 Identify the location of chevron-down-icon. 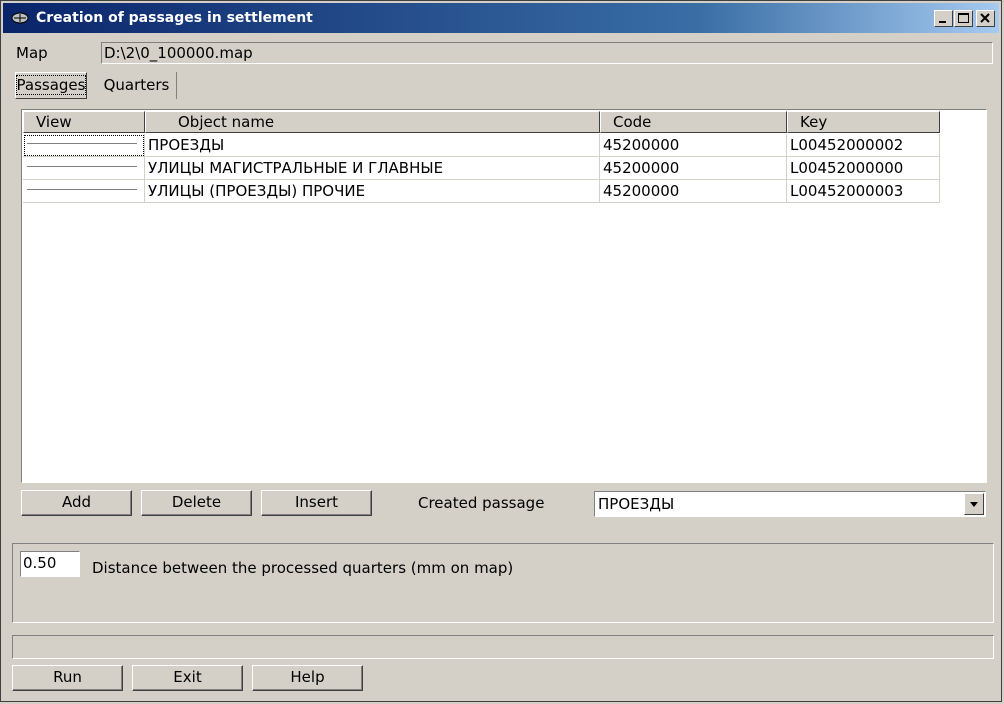
(974, 504).